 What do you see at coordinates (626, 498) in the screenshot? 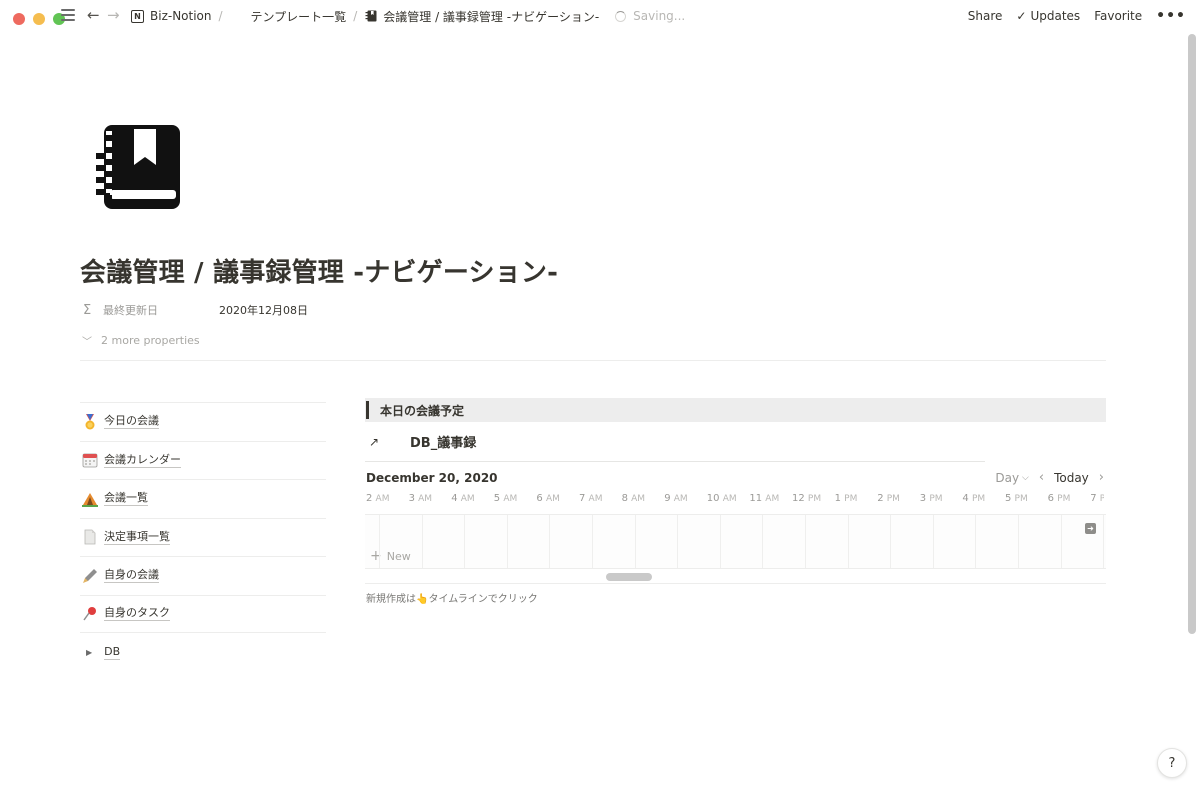
I see `hour-number: 8` at bounding box center [626, 498].